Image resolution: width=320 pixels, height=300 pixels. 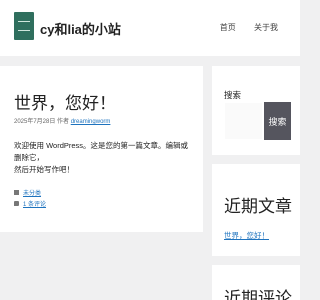 What do you see at coordinates (266, 27) in the screenshot?
I see `nav-item-about: 关于我` at bounding box center [266, 27].